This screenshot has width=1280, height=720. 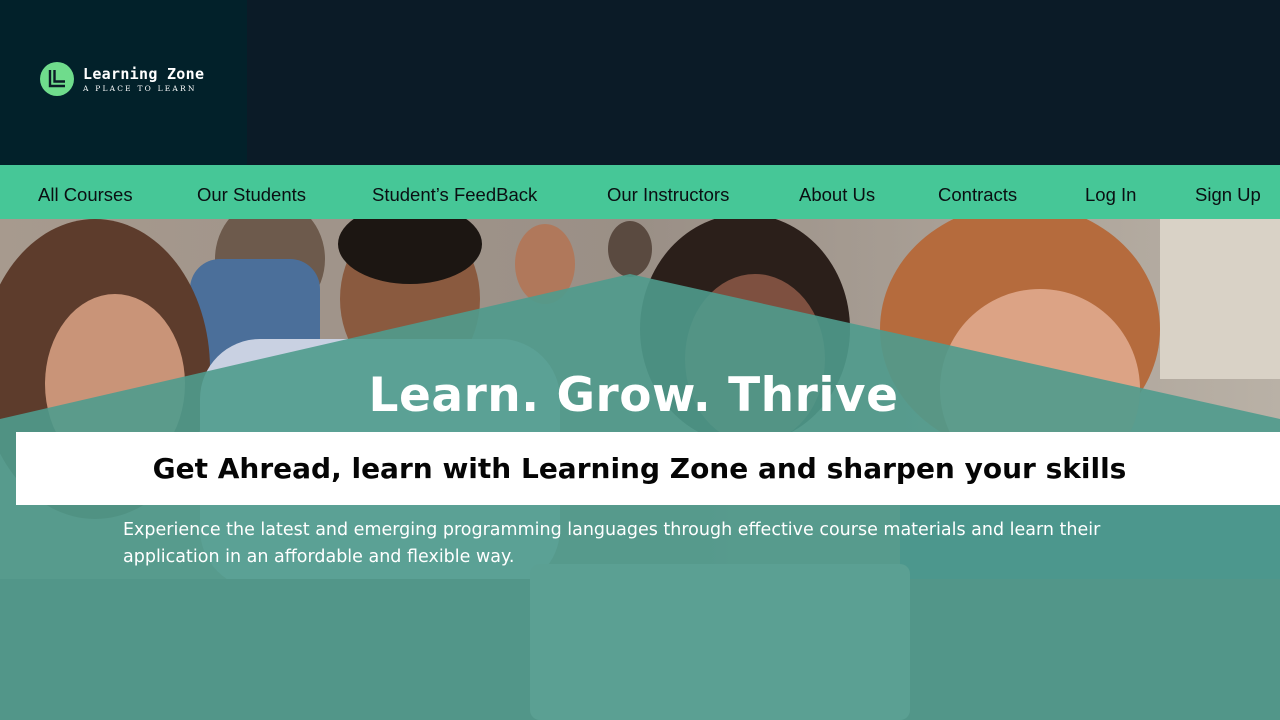 I want to click on logo-panel: Learning Zone A PLACE TO LEARN, so click(x=123, y=82).